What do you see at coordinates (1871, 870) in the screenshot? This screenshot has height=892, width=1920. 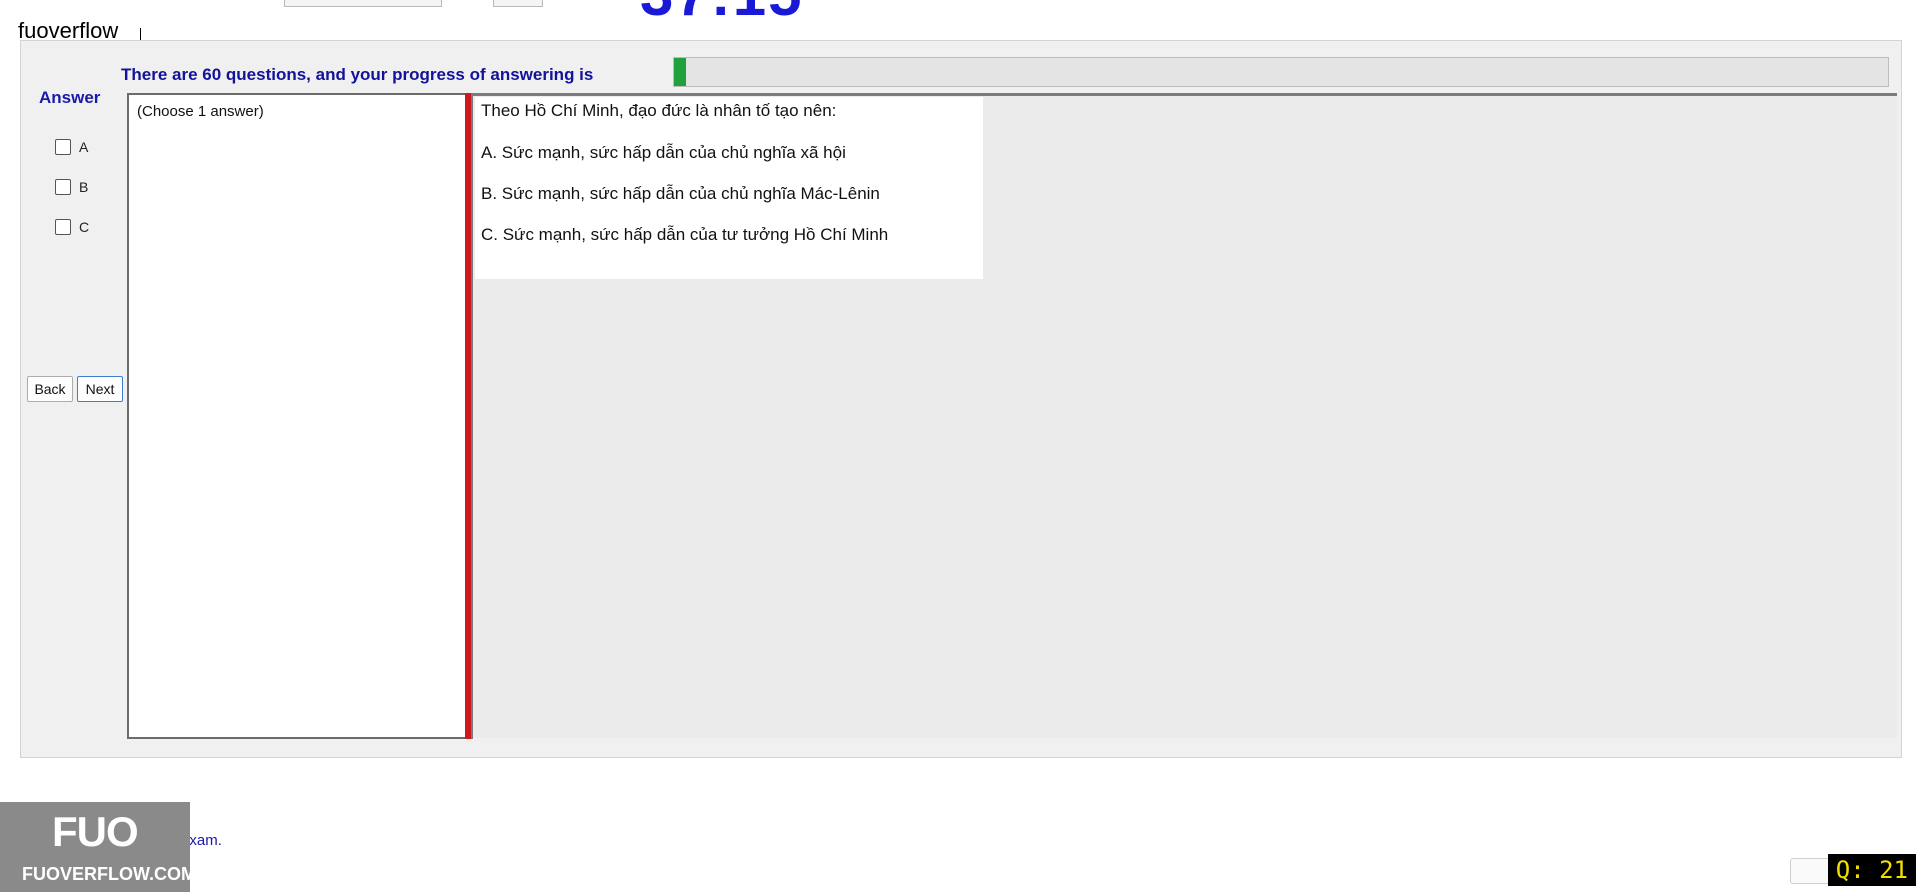 I see `question-counter-badge: Q: 21` at bounding box center [1871, 870].